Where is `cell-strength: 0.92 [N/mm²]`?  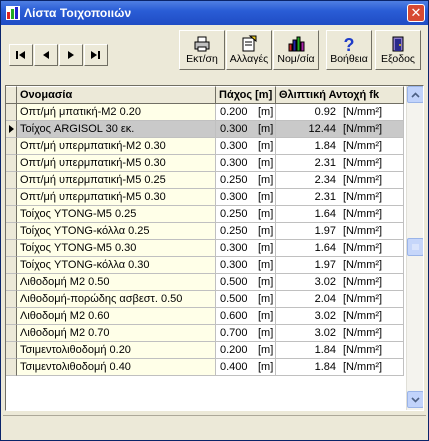 cell-strength: 0.92 [N/mm²] is located at coordinates (340, 112).